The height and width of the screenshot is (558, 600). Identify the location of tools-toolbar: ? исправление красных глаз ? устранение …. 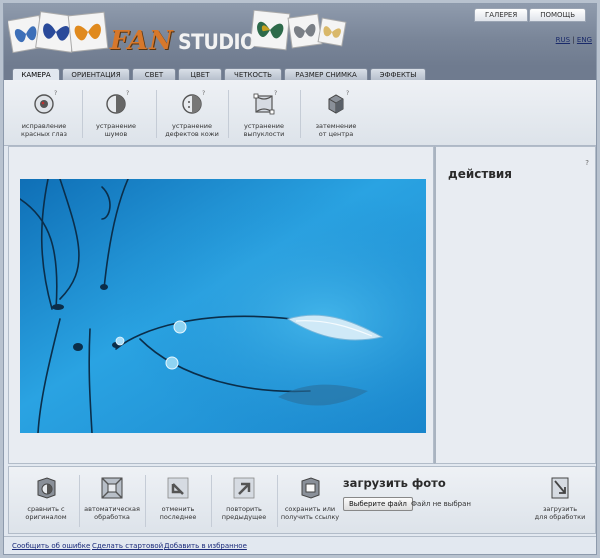
(300, 113).